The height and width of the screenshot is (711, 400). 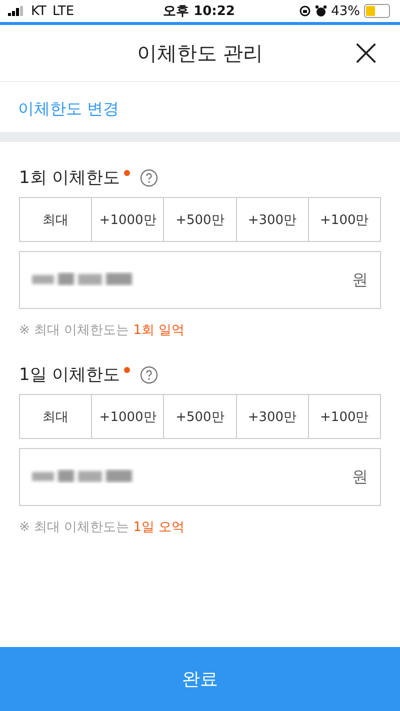 What do you see at coordinates (69, 178) in the screenshot?
I see `section-label: 1회 이체한도` at bounding box center [69, 178].